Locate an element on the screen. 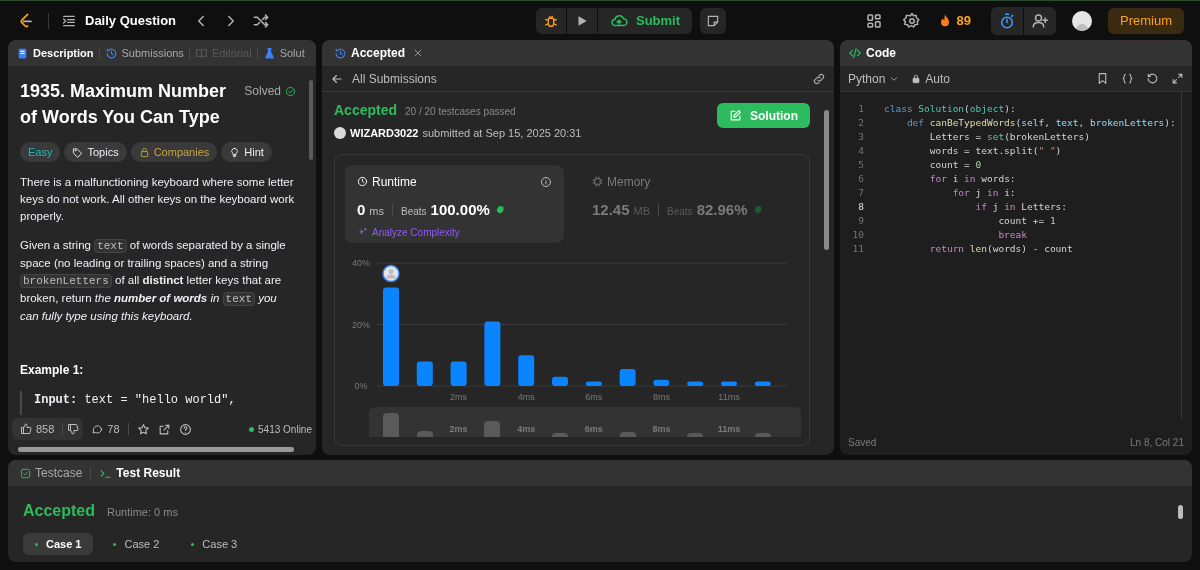 This screenshot has height=570, width=1200. all-submissions-link: All Submissions is located at coordinates (383, 78).